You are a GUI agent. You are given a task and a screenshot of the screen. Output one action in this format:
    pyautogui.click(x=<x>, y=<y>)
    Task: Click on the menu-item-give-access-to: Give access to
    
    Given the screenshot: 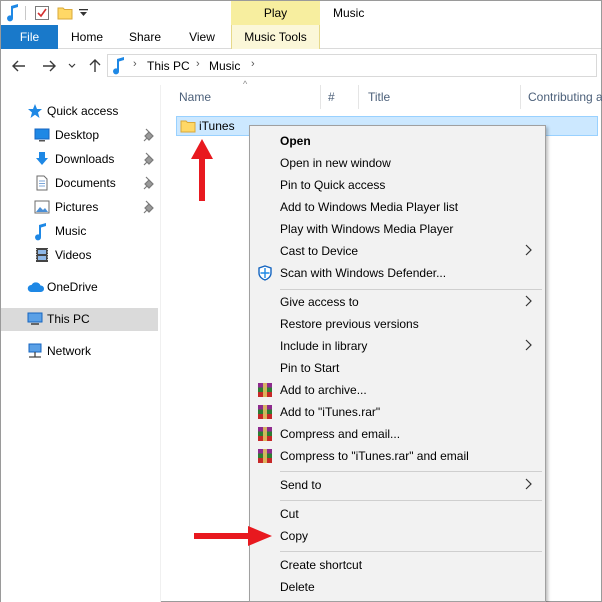 What is the action you would take?
    pyautogui.click(x=397, y=302)
    